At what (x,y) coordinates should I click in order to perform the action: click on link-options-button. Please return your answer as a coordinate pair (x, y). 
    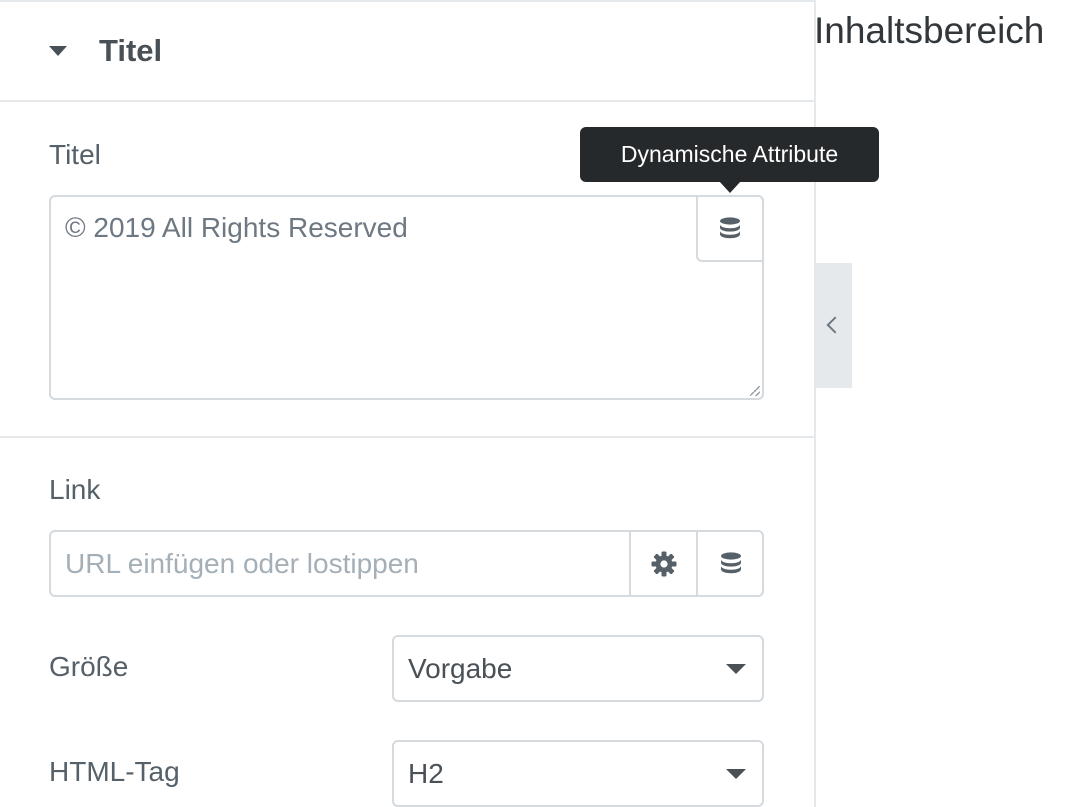
    Looking at the image, I should click on (663, 563).